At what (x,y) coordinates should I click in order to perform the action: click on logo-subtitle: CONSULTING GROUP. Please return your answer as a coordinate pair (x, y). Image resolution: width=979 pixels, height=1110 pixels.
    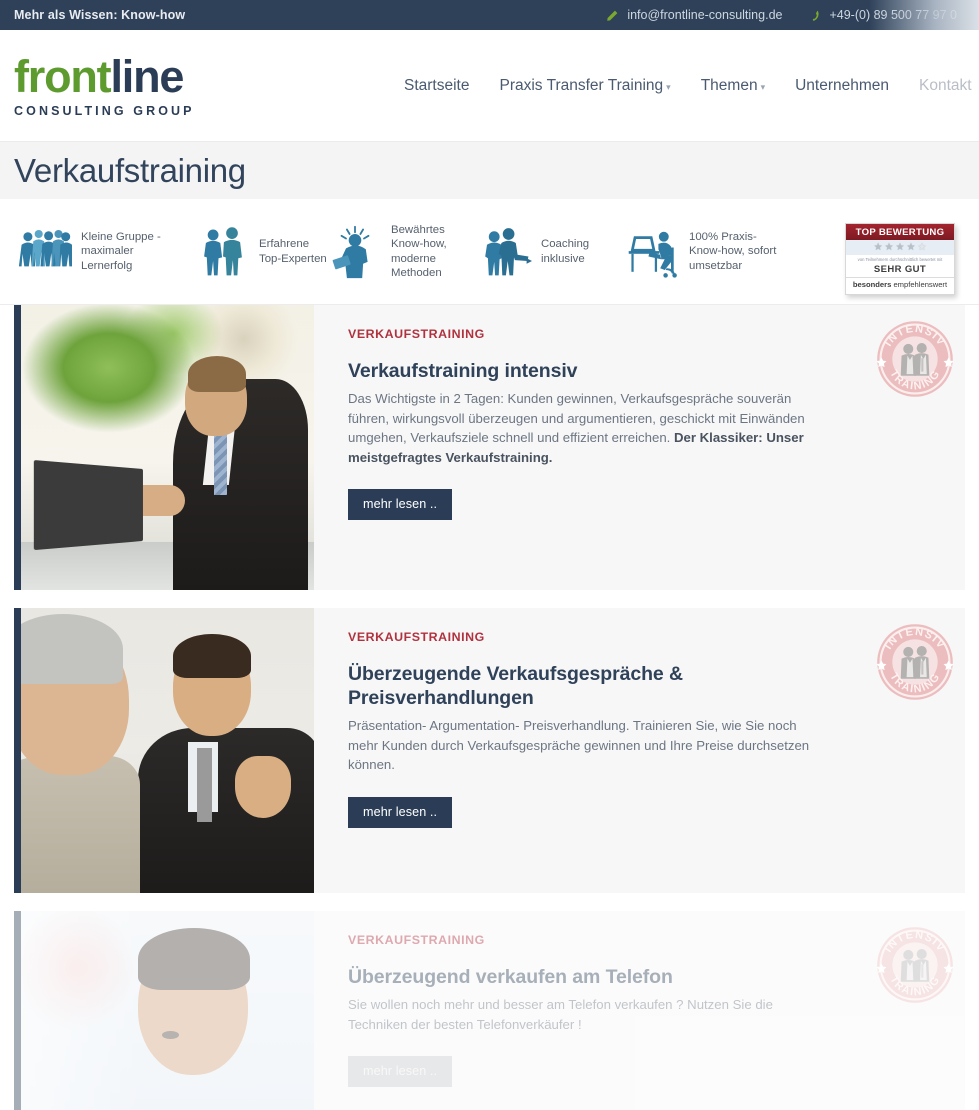
    Looking at the image, I should click on (104, 111).